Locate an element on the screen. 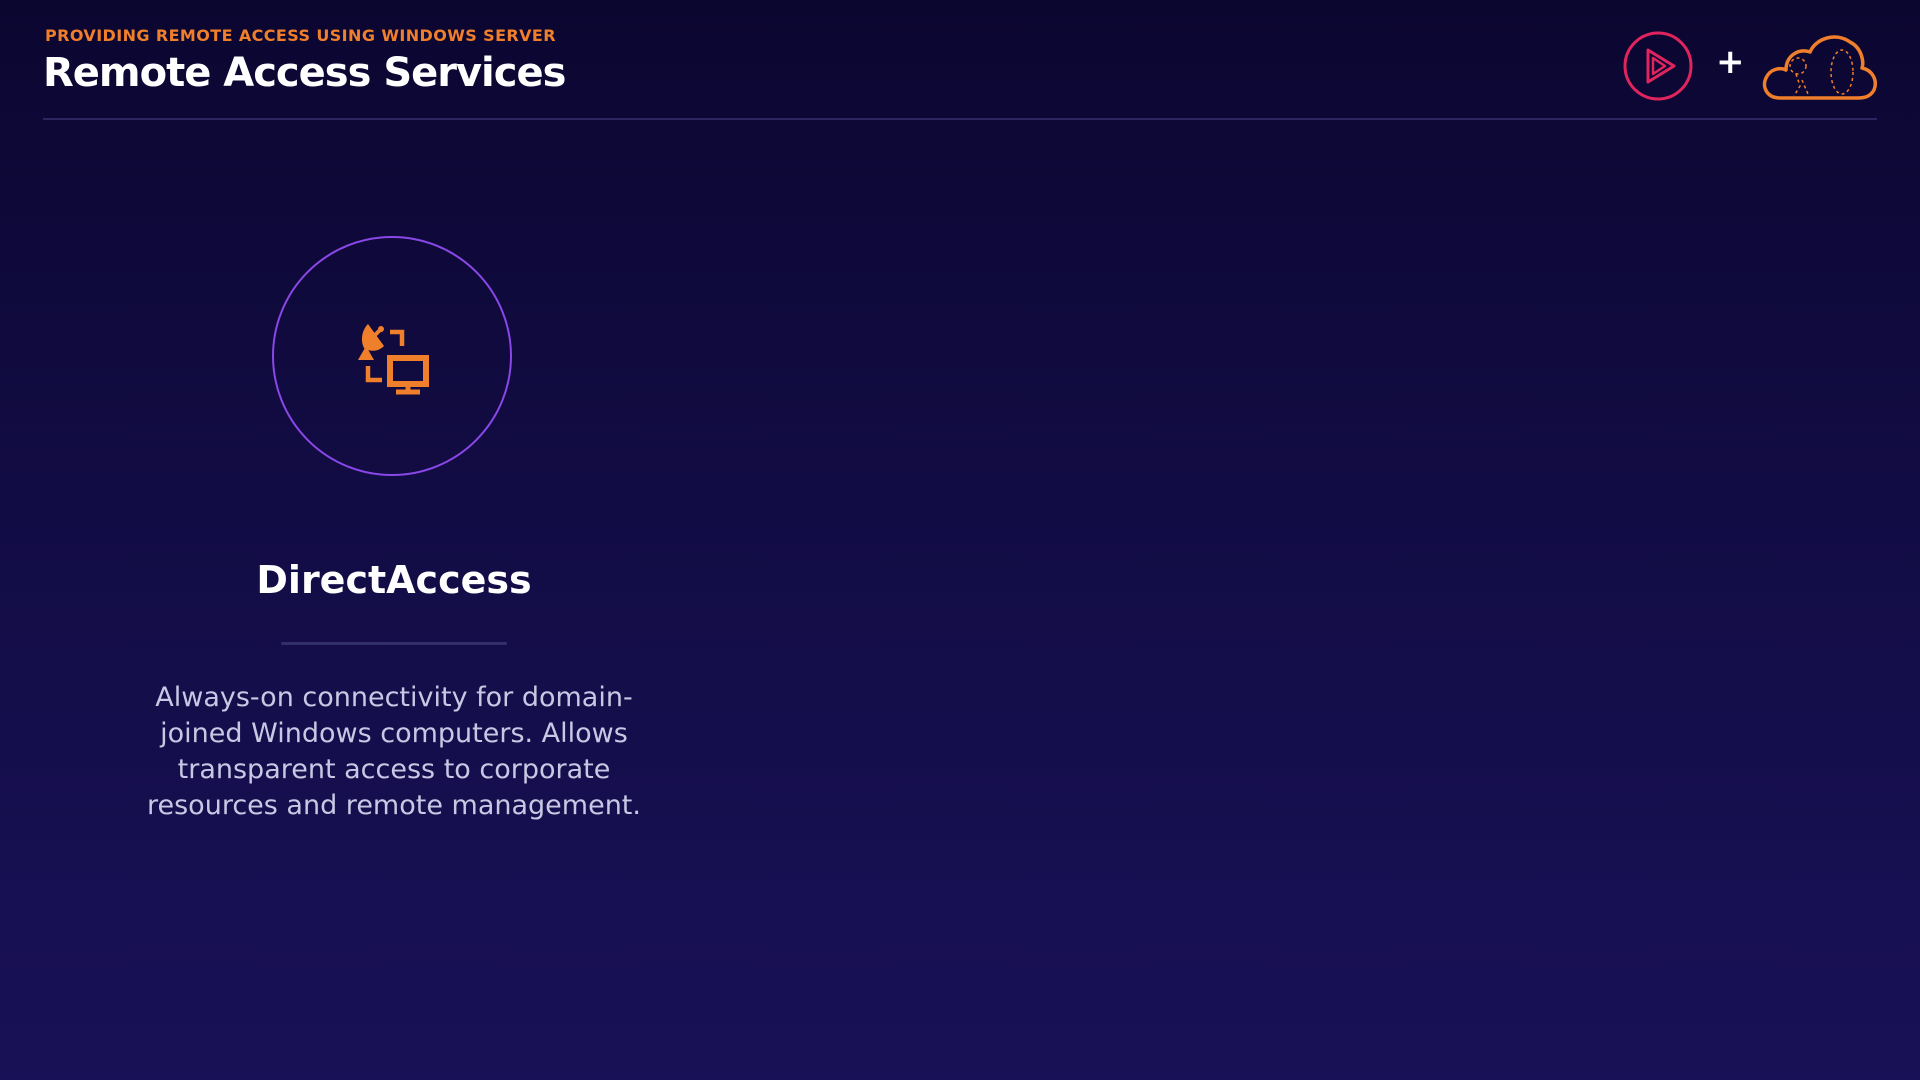 The image size is (1920, 1080). cloud-logo-icon is located at coordinates (1819, 67).